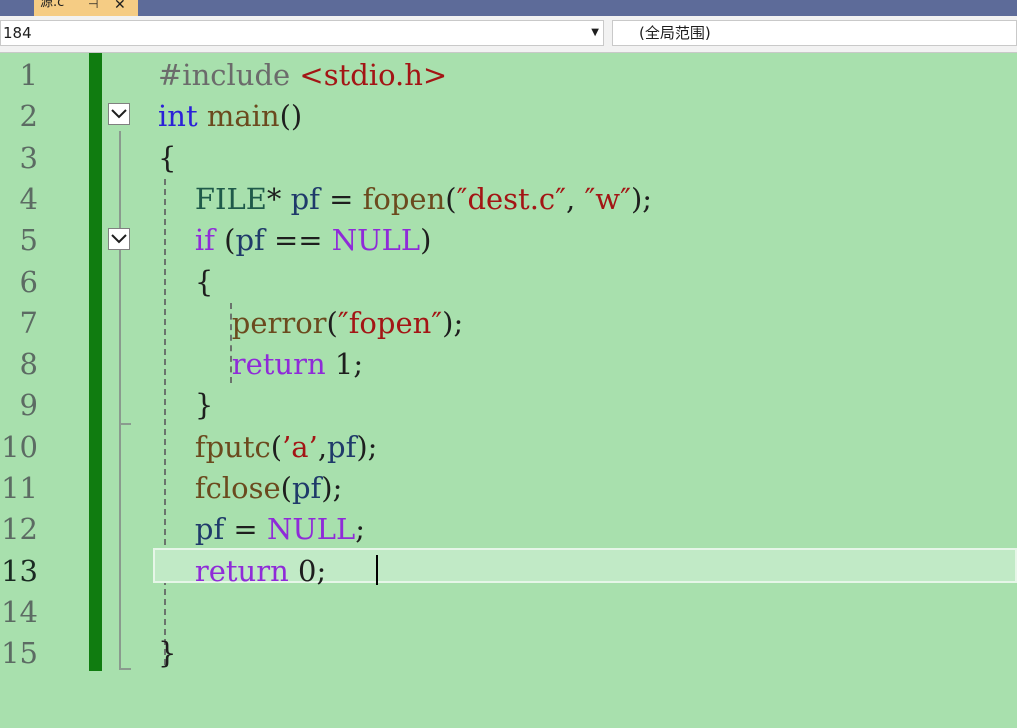 The image size is (1017, 728). I want to click on scope-dropdown: (全局范围), so click(814, 33).